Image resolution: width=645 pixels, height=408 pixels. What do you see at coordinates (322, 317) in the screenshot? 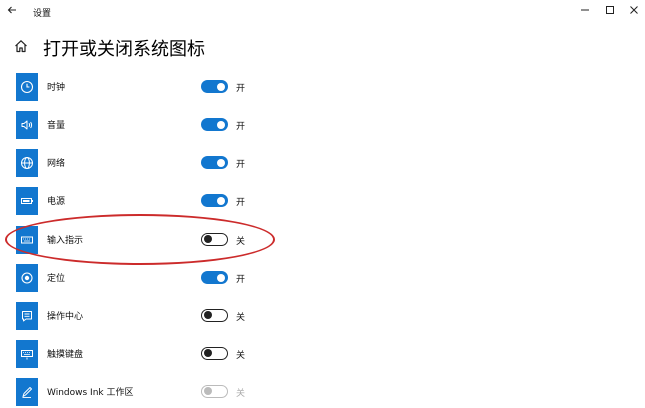
I see `setting-row-action-center: 操作中心 关` at bounding box center [322, 317].